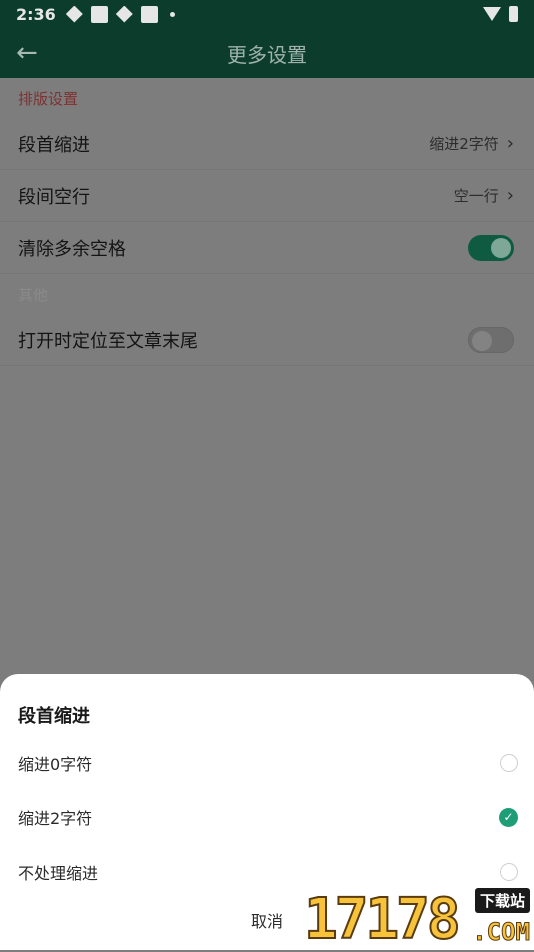 This screenshot has width=534, height=952. I want to click on radio-checked-icon: ✓, so click(508, 817).